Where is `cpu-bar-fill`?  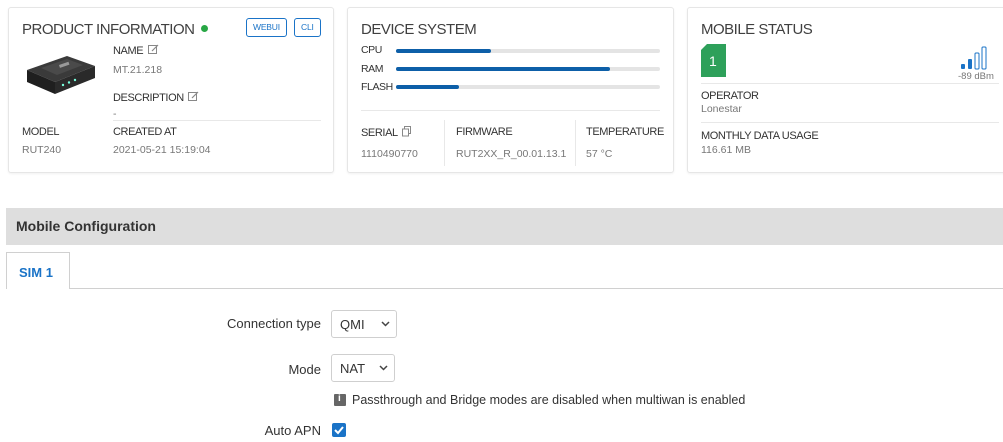 cpu-bar-fill is located at coordinates (444, 51).